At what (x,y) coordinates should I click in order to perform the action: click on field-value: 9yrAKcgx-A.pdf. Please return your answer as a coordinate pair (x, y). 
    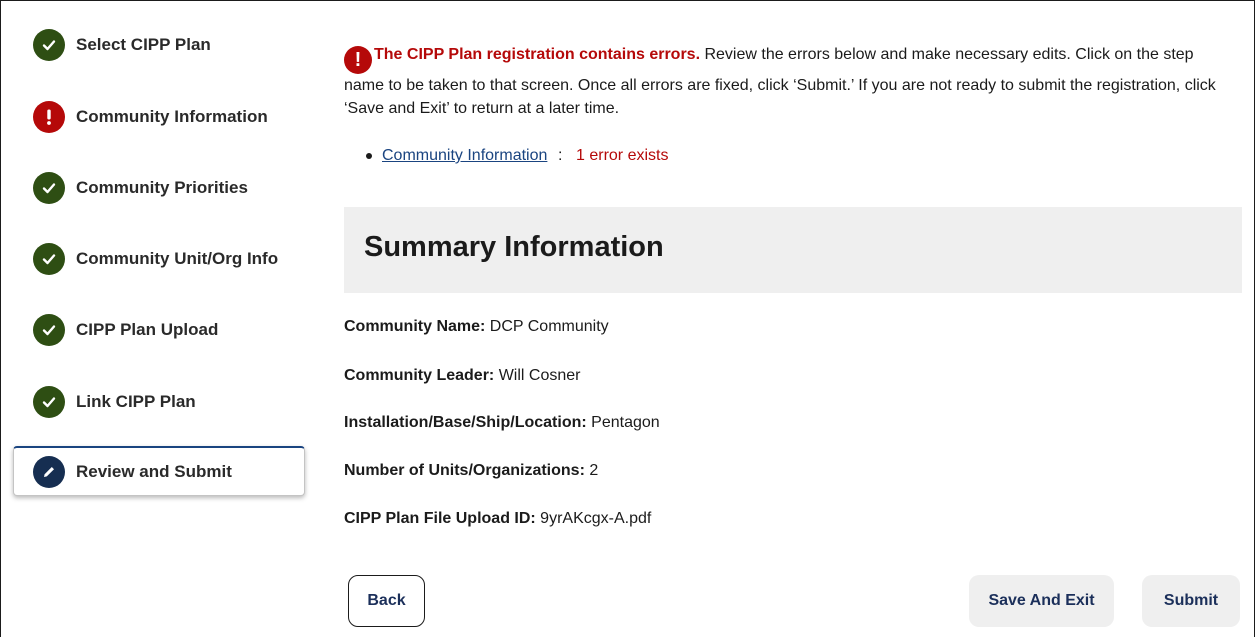
    Looking at the image, I should click on (593, 518).